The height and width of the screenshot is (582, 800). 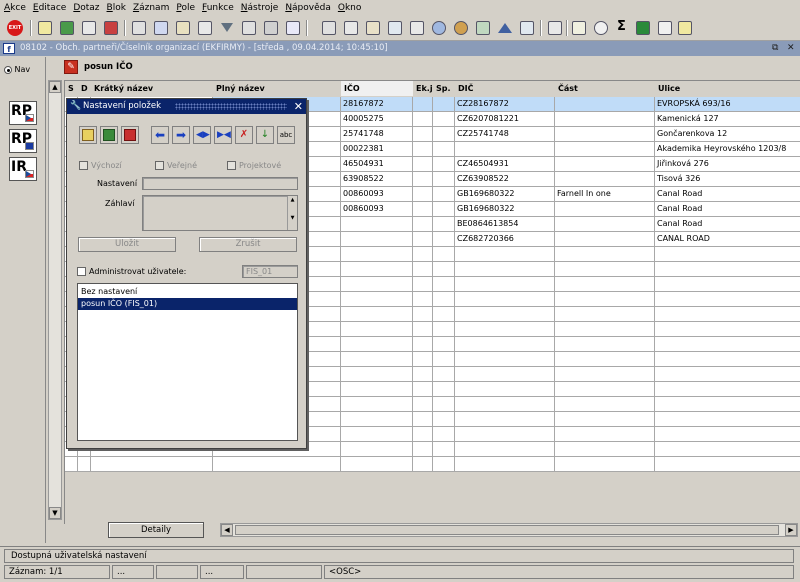 I want to click on delete-record-button, so click(x=111, y=28).